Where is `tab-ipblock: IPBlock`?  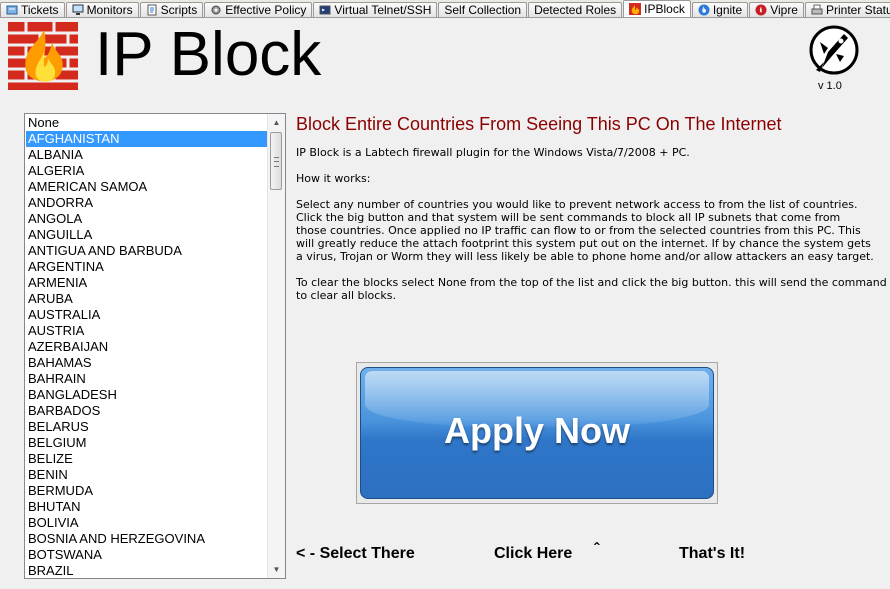
tab-ipblock: IPBlock is located at coordinates (657, 8).